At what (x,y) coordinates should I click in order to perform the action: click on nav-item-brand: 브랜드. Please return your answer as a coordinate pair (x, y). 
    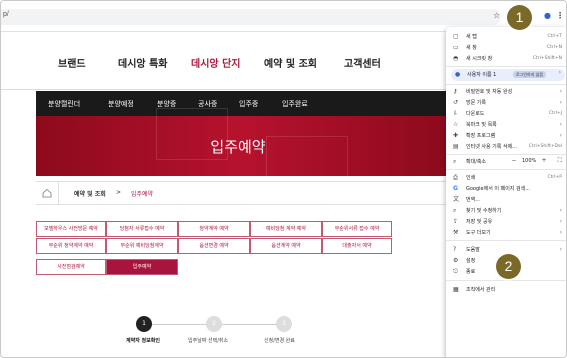
    Looking at the image, I should click on (72, 62).